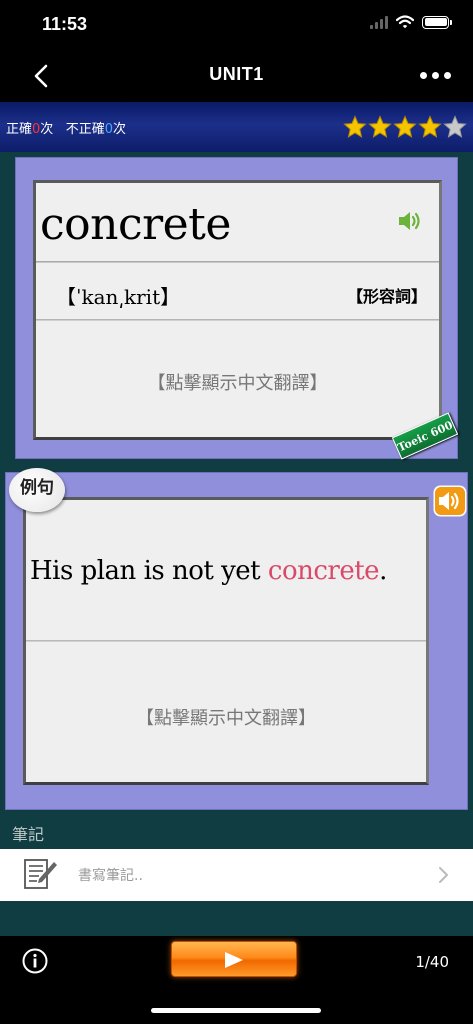  Describe the element at coordinates (236, 1010) in the screenshot. I see `home-indicator` at that location.